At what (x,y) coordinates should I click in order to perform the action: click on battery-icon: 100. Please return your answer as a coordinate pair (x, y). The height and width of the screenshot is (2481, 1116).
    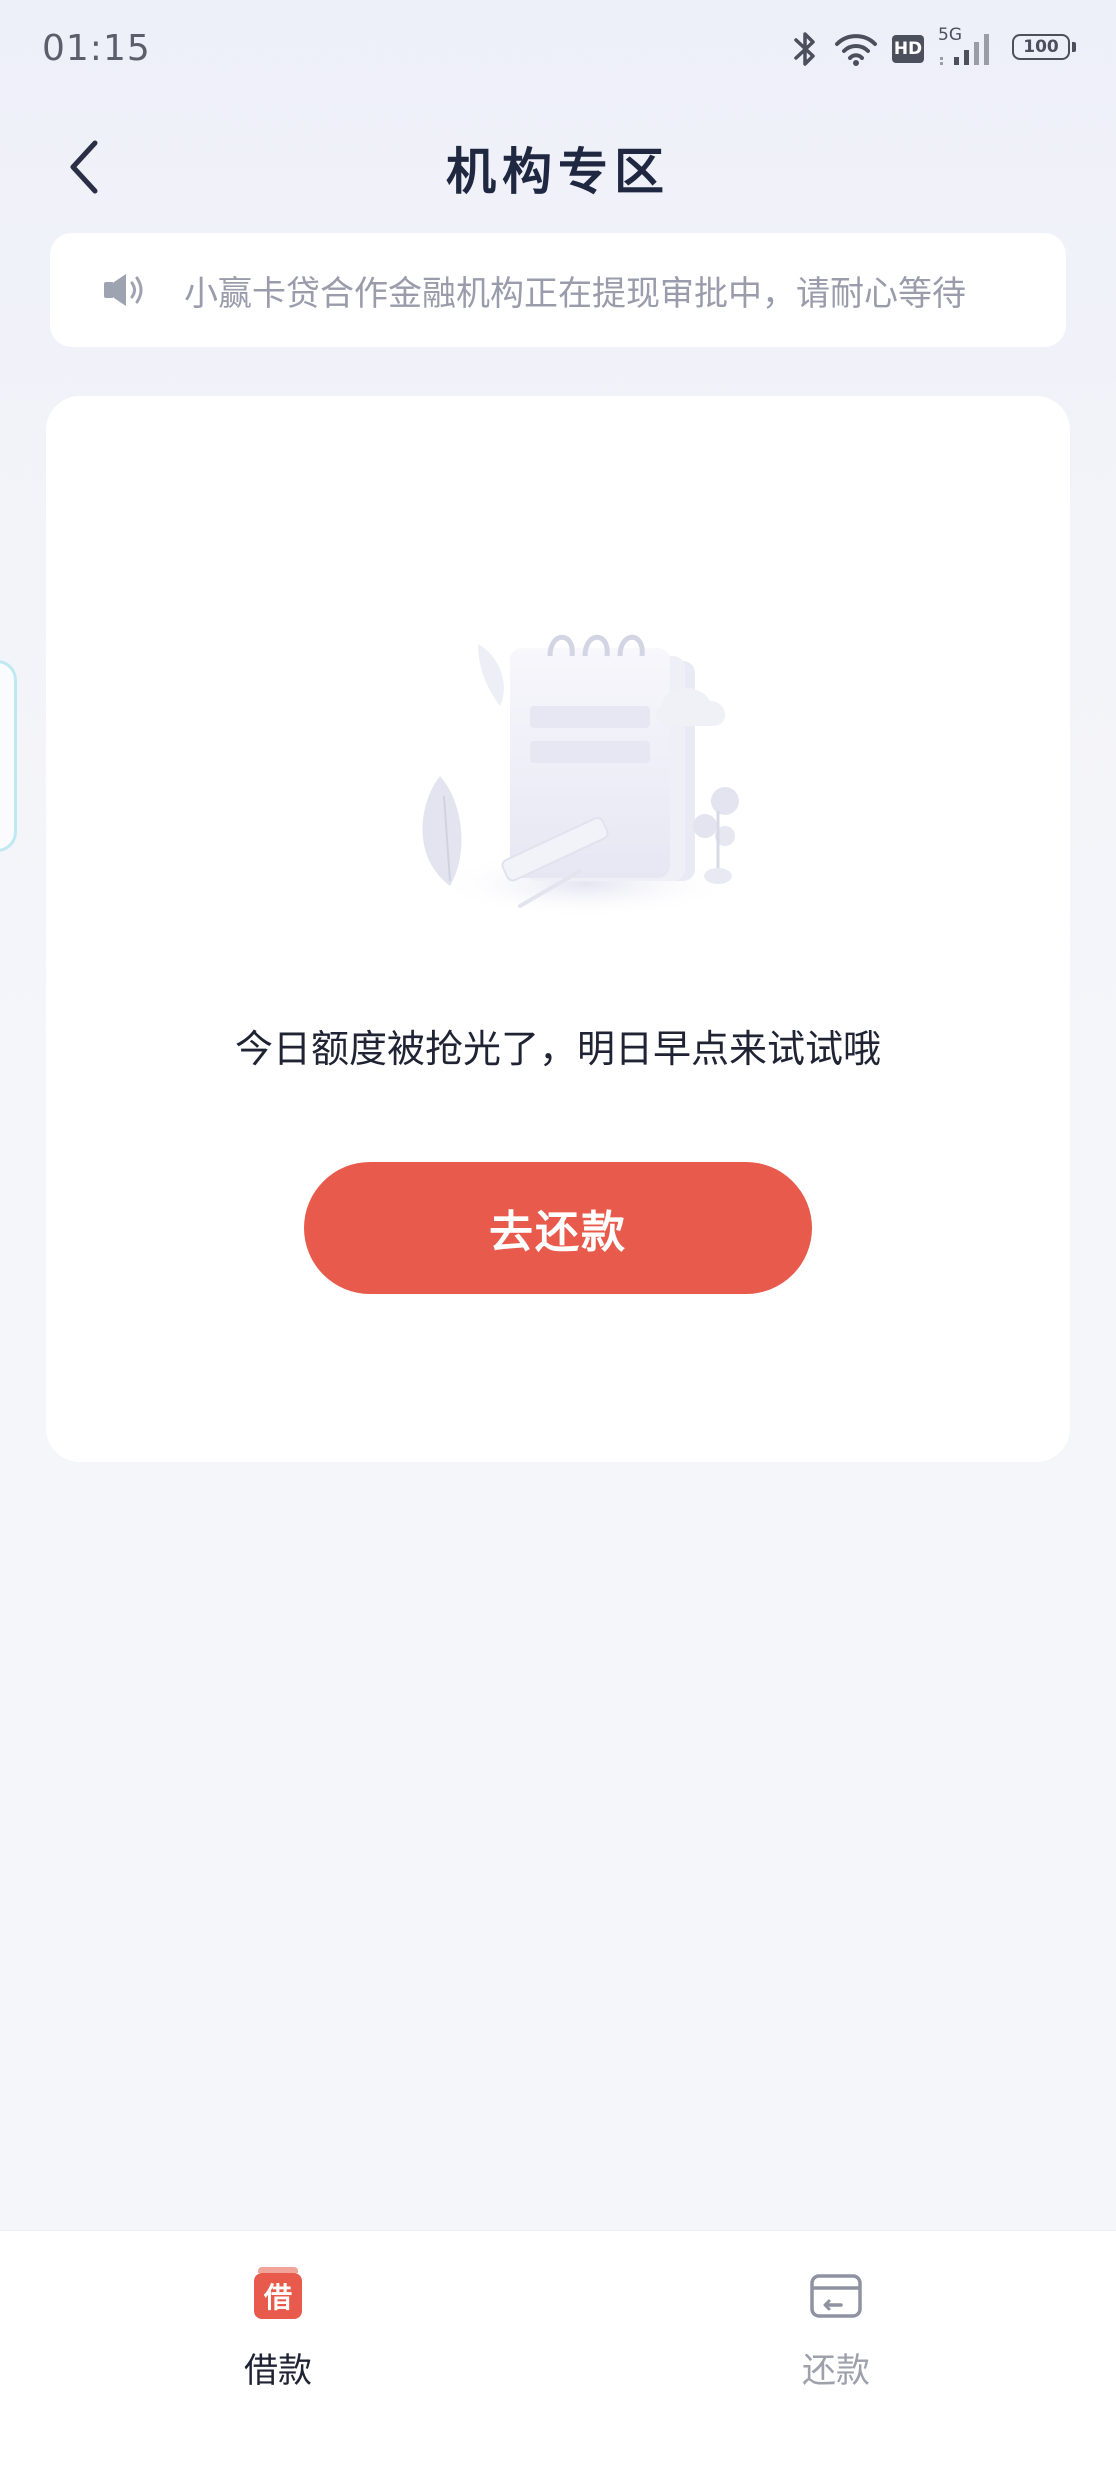
    Looking at the image, I should click on (1045, 49).